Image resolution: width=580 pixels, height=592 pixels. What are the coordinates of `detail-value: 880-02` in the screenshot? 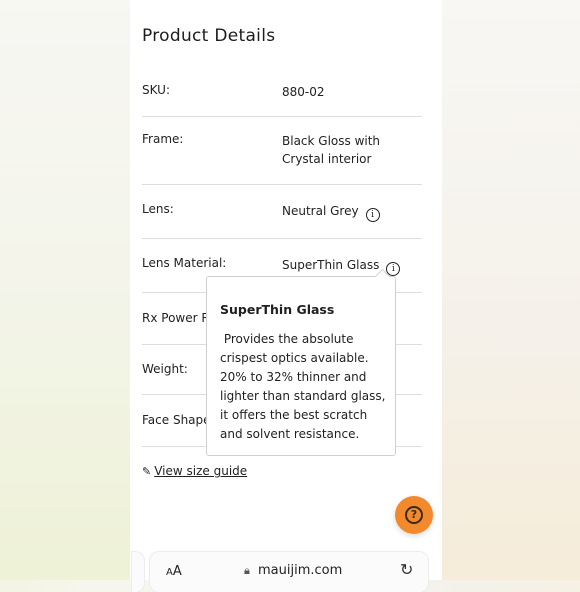 It's located at (303, 92).